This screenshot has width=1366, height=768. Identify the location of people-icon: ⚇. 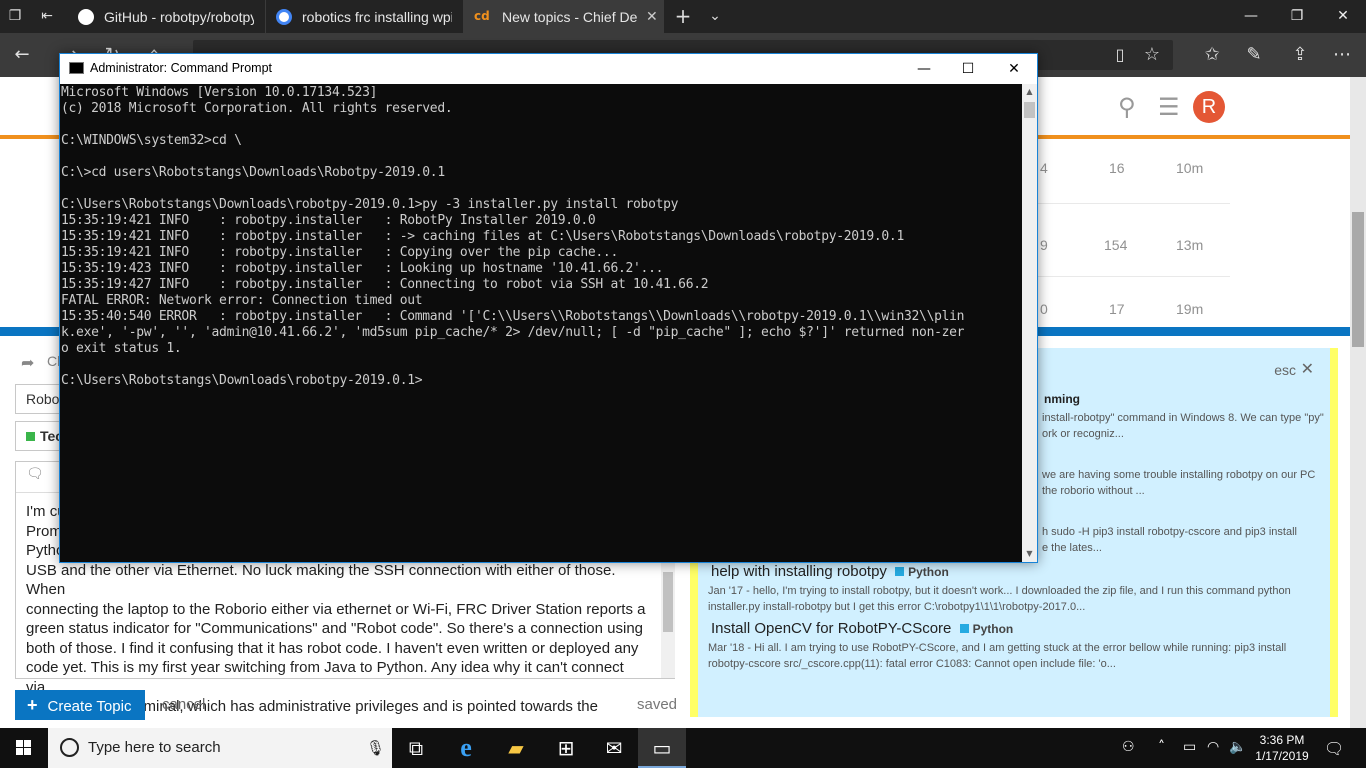
(1128, 747).